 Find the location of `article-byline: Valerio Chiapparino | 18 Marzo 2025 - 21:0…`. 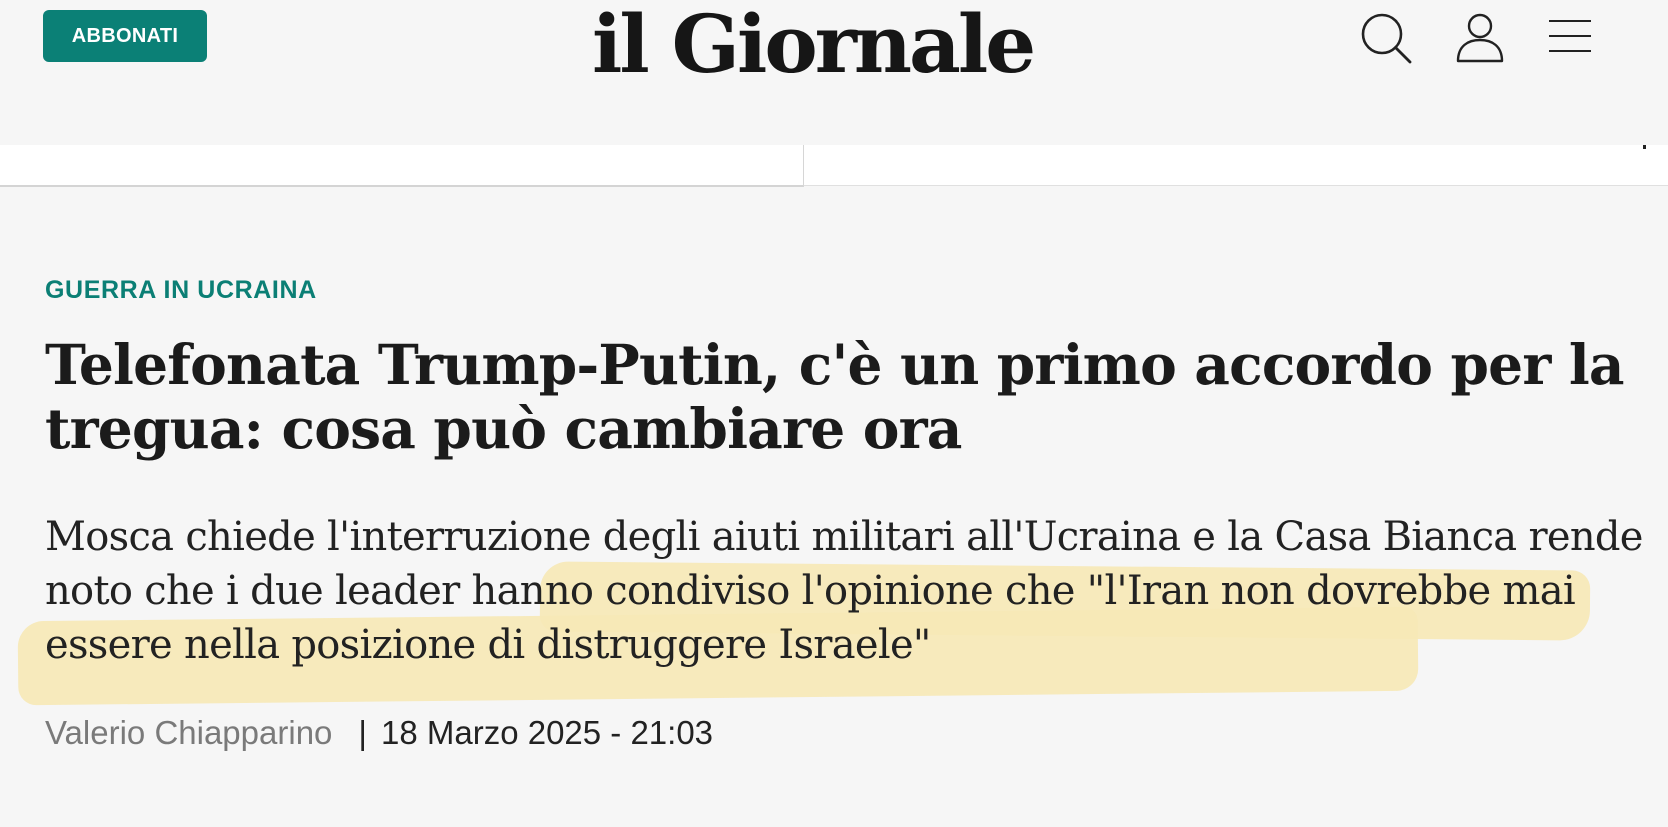

article-byline: Valerio Chiapparino | 18 Marzo 2025 - 21:0… is located at coordinates (379, 733).